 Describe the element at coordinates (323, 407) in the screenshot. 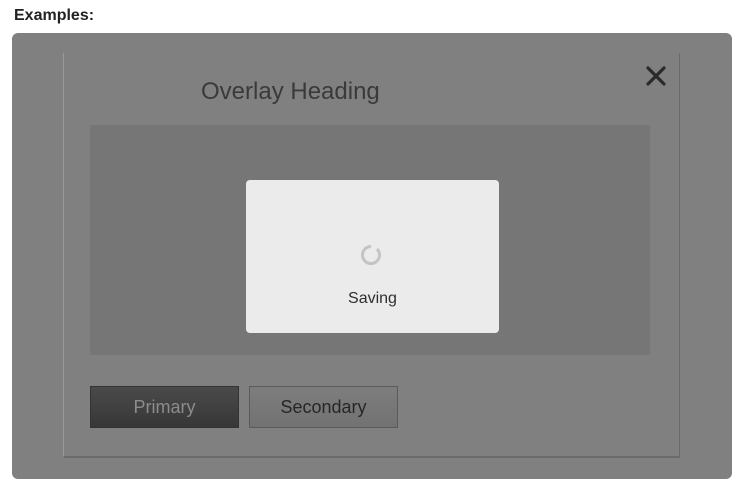

I see `secondary-button: Secondary` at that location.